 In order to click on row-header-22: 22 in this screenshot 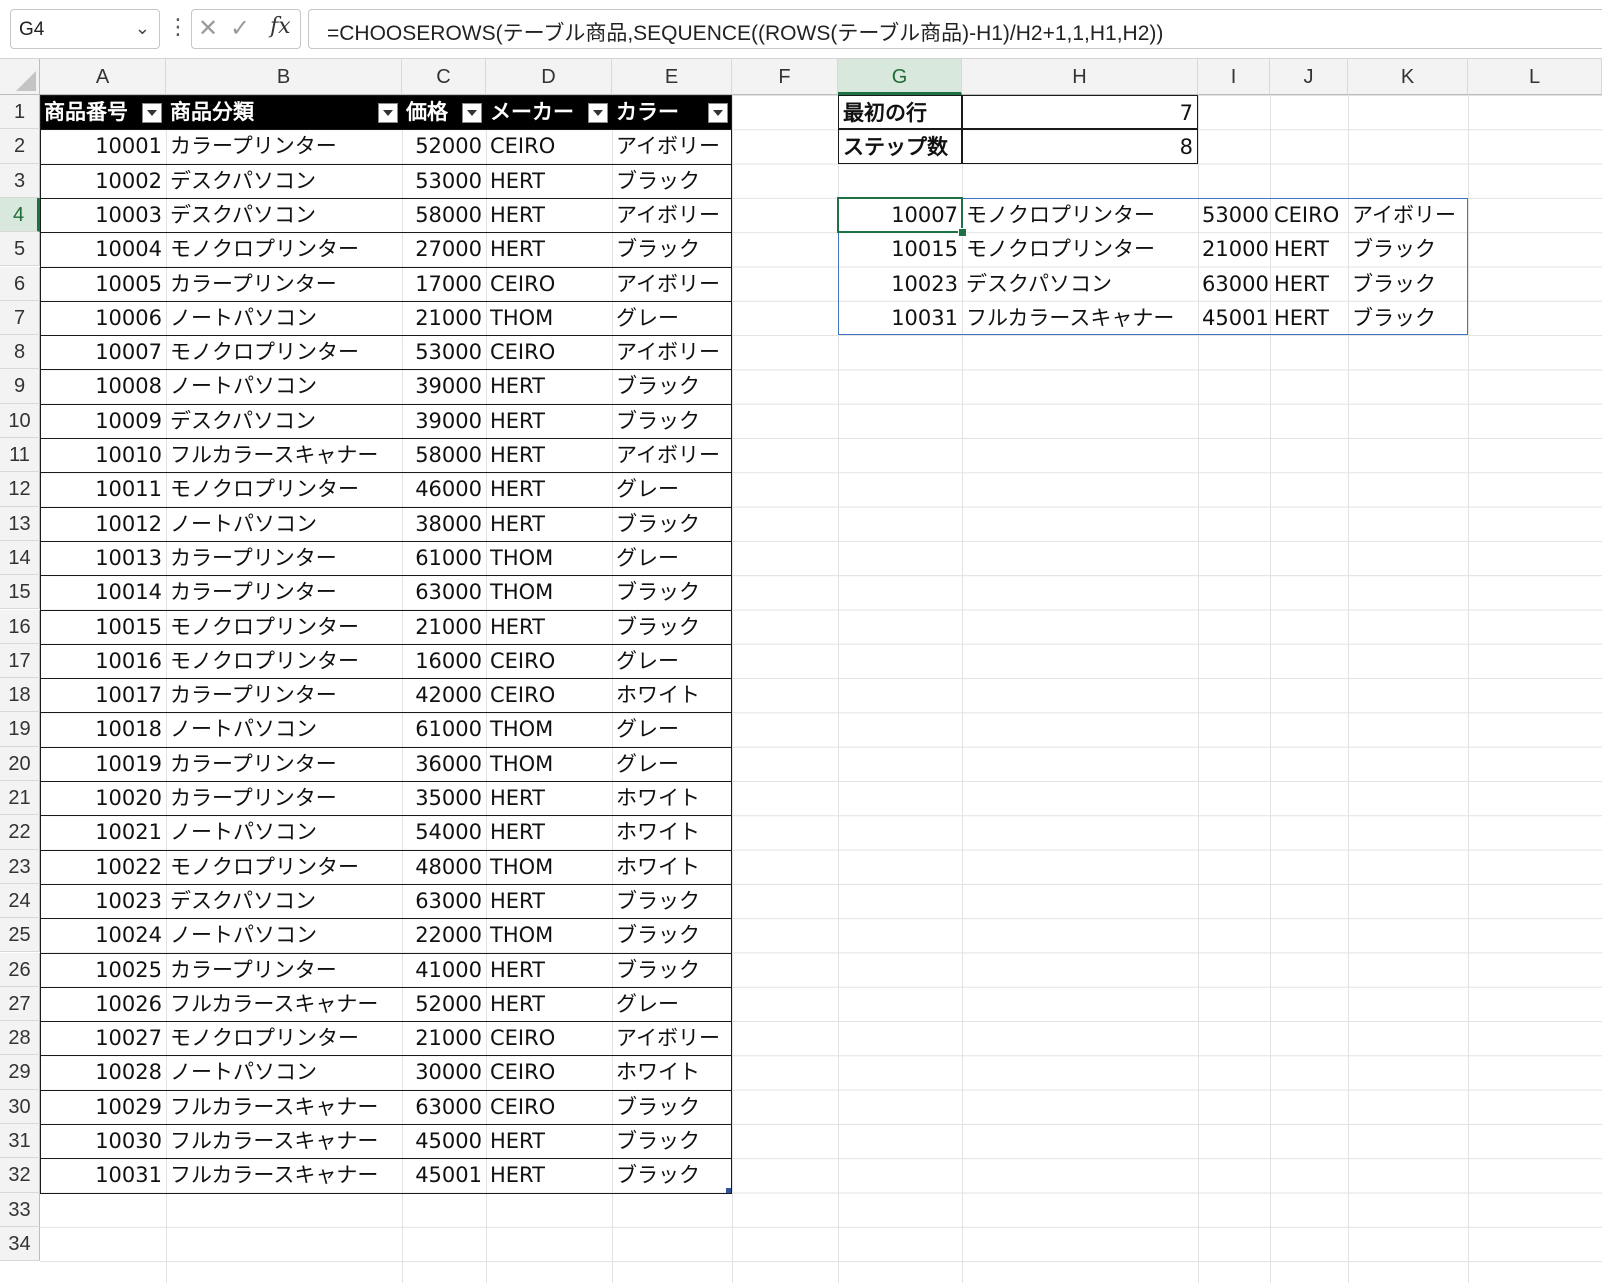, I will do `click(20, 832)`.